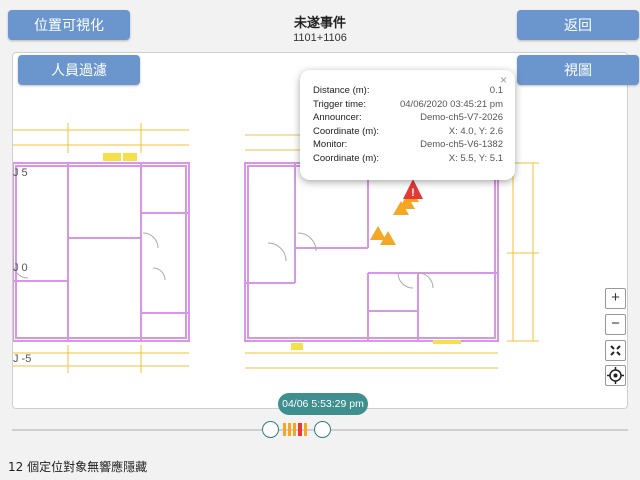  Describe the element at coordinates (408, 132) in the screenshot. I see `popup-row: Coordinate (m): X: 4.0, Y: 2.6` at that location.